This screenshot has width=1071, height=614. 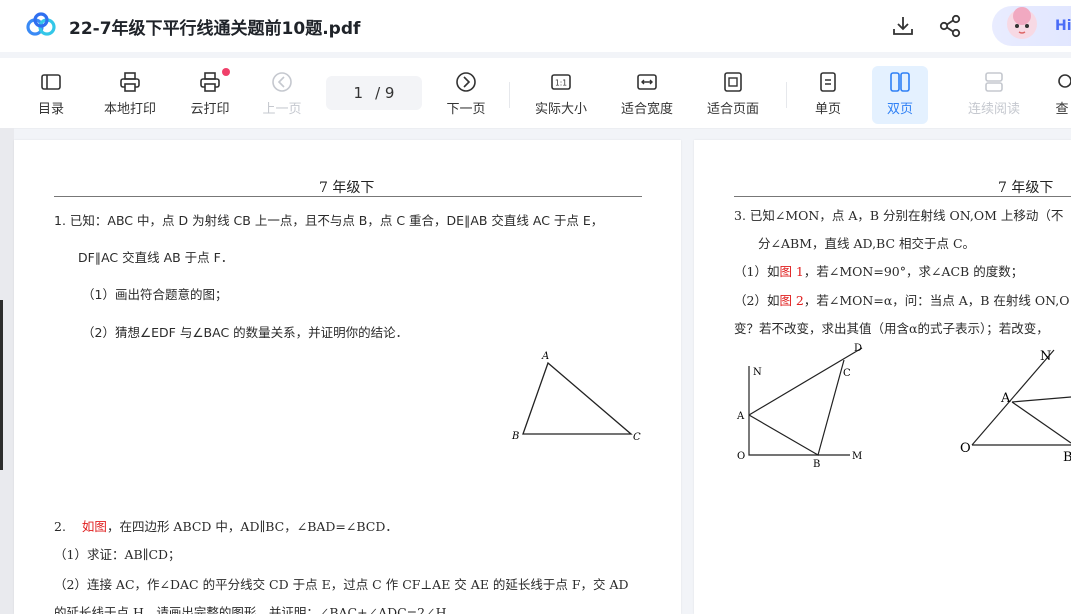 I want to click on fig1-label-n: N, so click(x=757, y=372).